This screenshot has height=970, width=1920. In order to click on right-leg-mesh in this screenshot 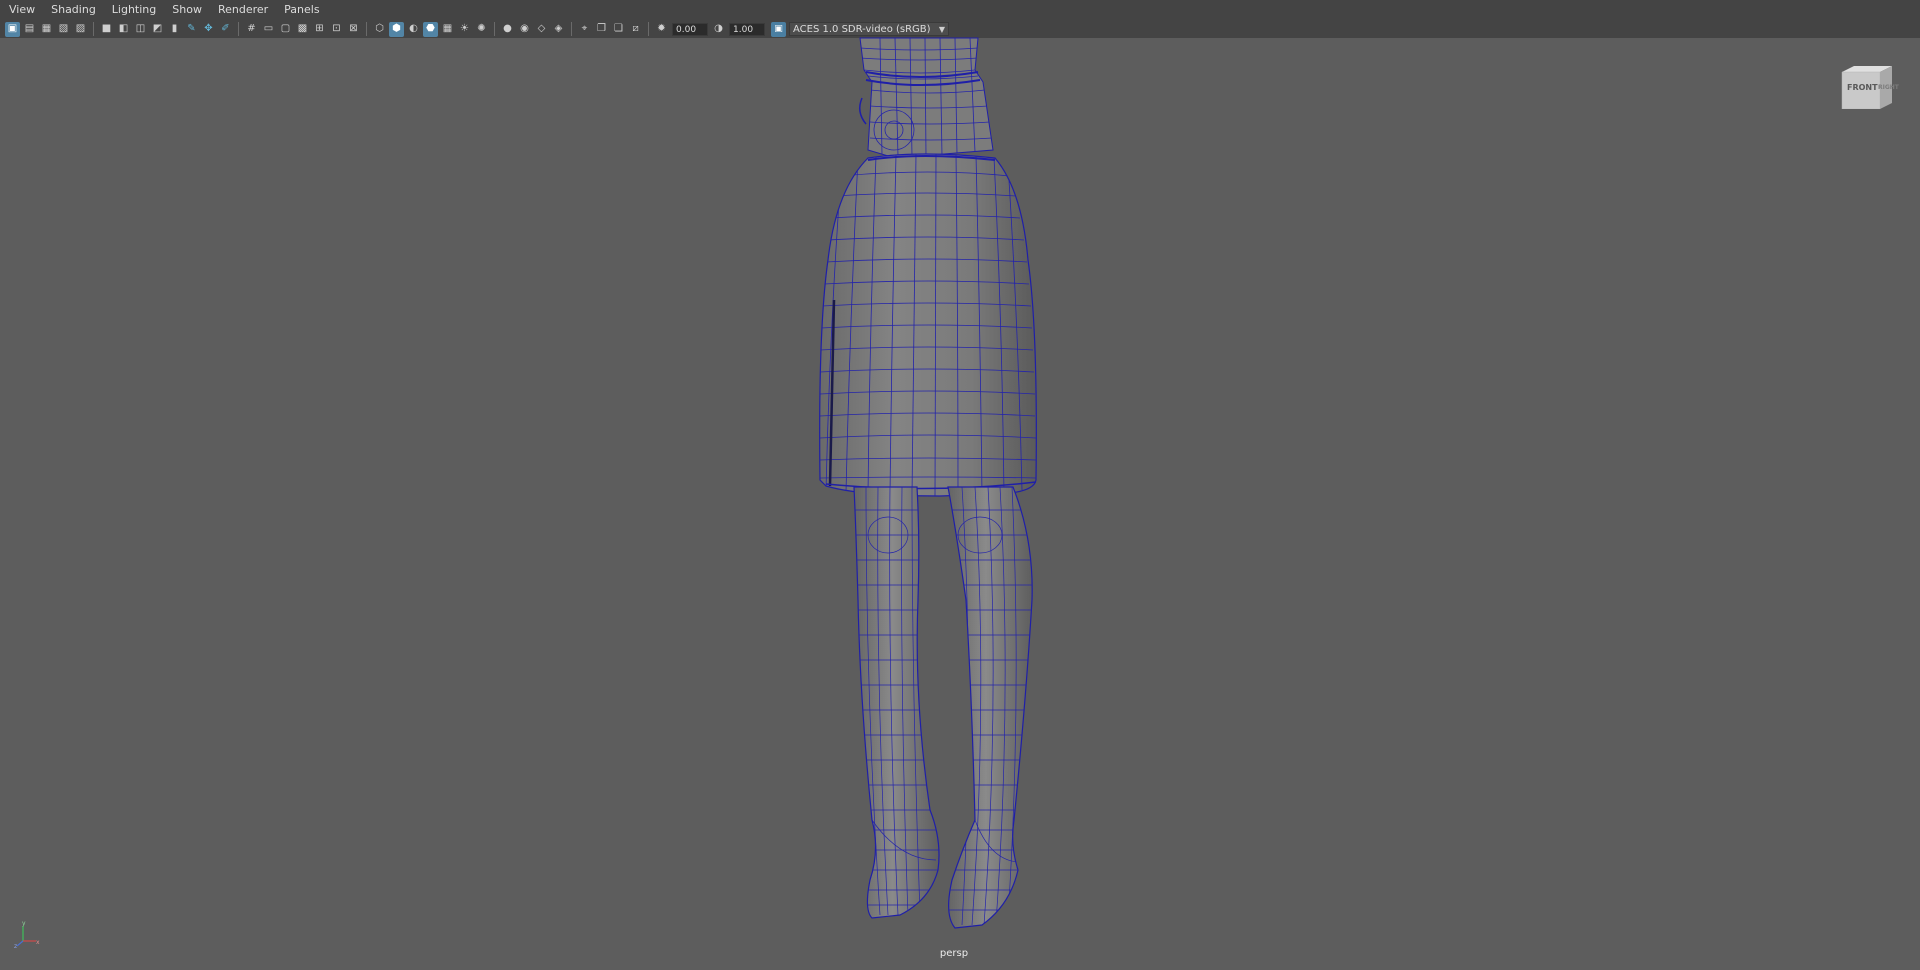, I will do `click(990, 707)`.